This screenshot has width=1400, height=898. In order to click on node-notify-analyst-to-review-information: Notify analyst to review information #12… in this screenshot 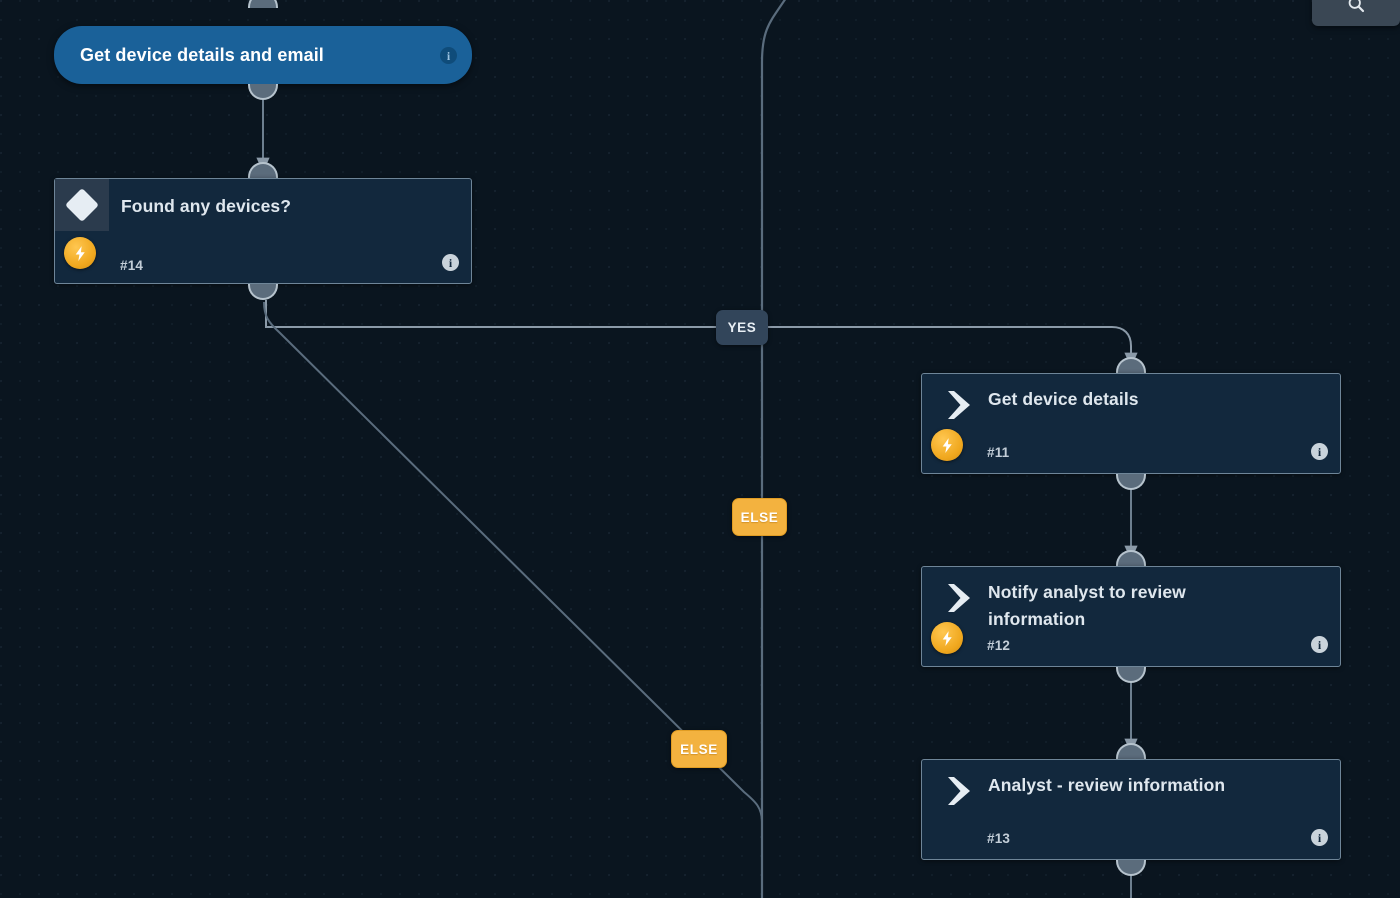, I will do `click(1131, 616)`.